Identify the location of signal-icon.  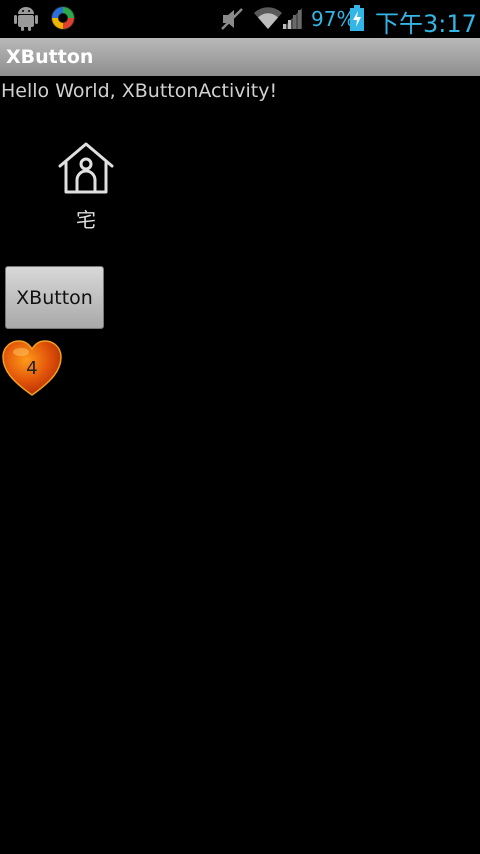
(292, 18).